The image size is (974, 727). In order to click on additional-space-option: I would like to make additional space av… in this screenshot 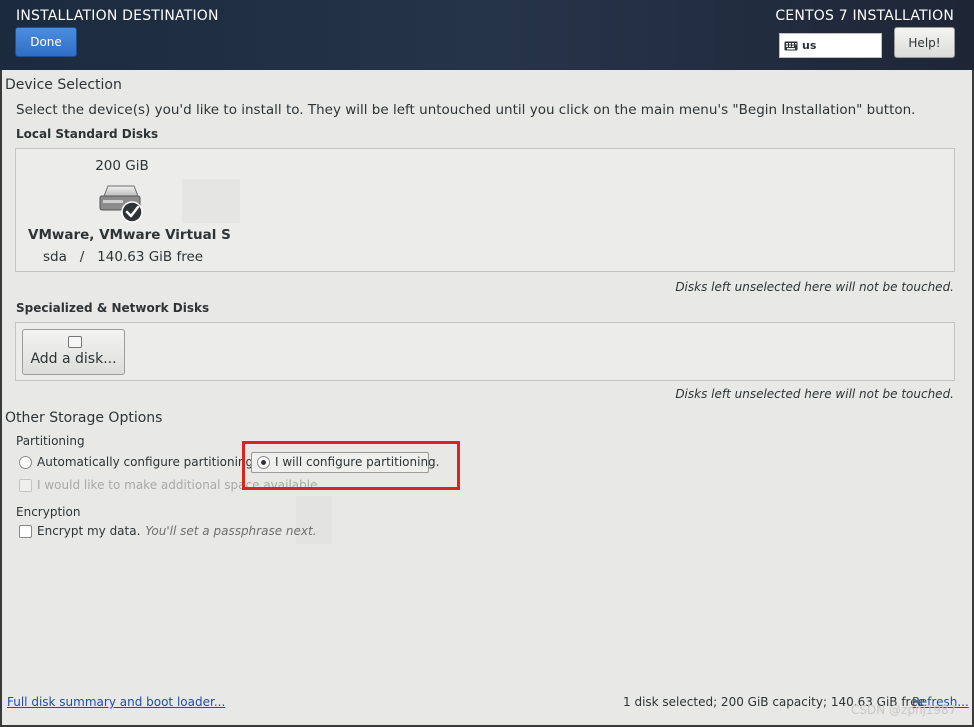, I will do `click(170, 485)`.